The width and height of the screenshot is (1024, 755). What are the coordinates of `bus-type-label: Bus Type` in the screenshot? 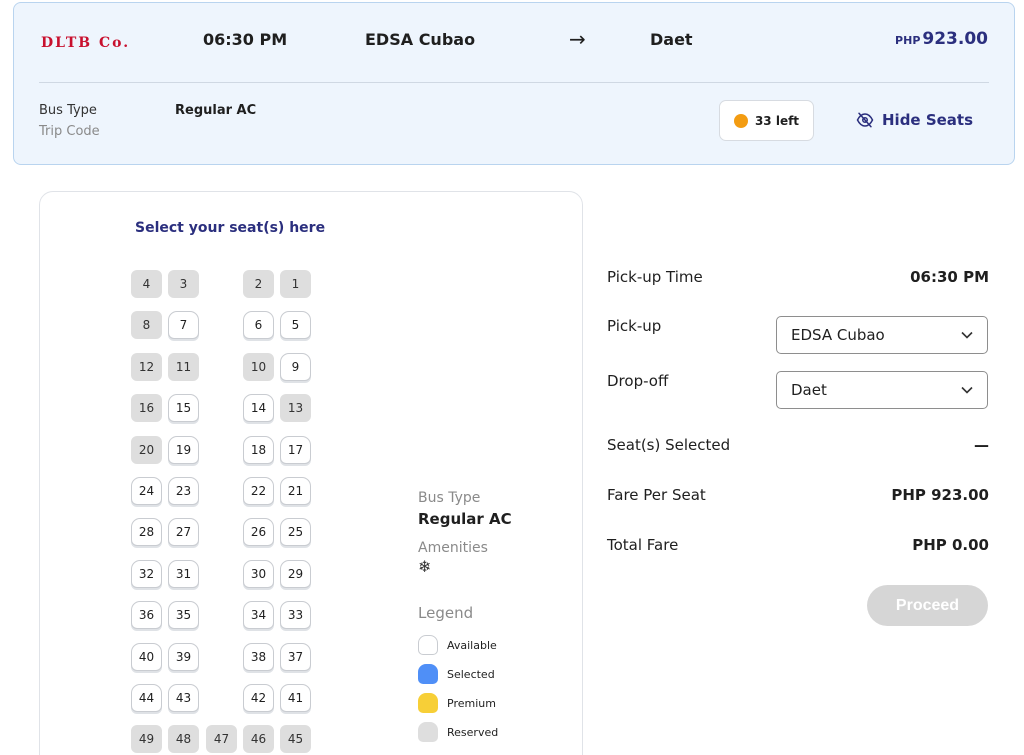 It's located at (68, 110).